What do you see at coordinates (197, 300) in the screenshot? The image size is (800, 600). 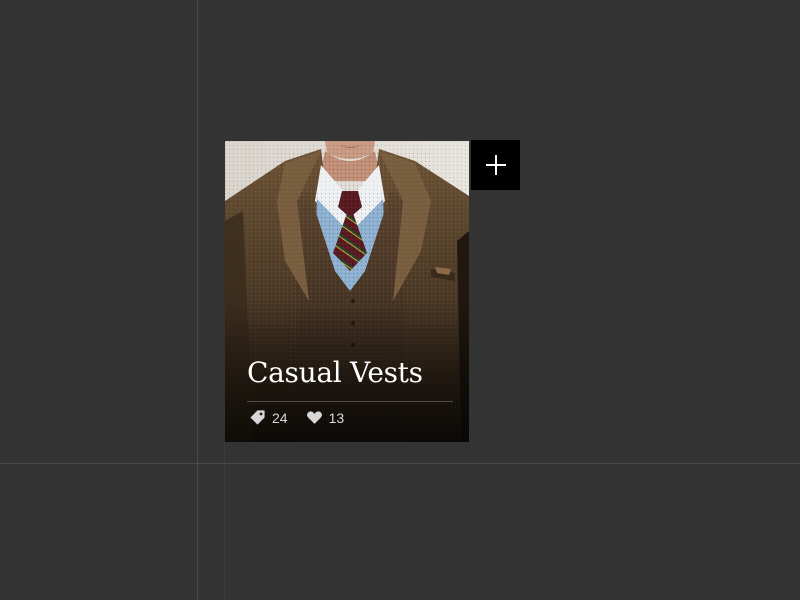 I see `guide-line-vertical` at bounding box center [197, 300].